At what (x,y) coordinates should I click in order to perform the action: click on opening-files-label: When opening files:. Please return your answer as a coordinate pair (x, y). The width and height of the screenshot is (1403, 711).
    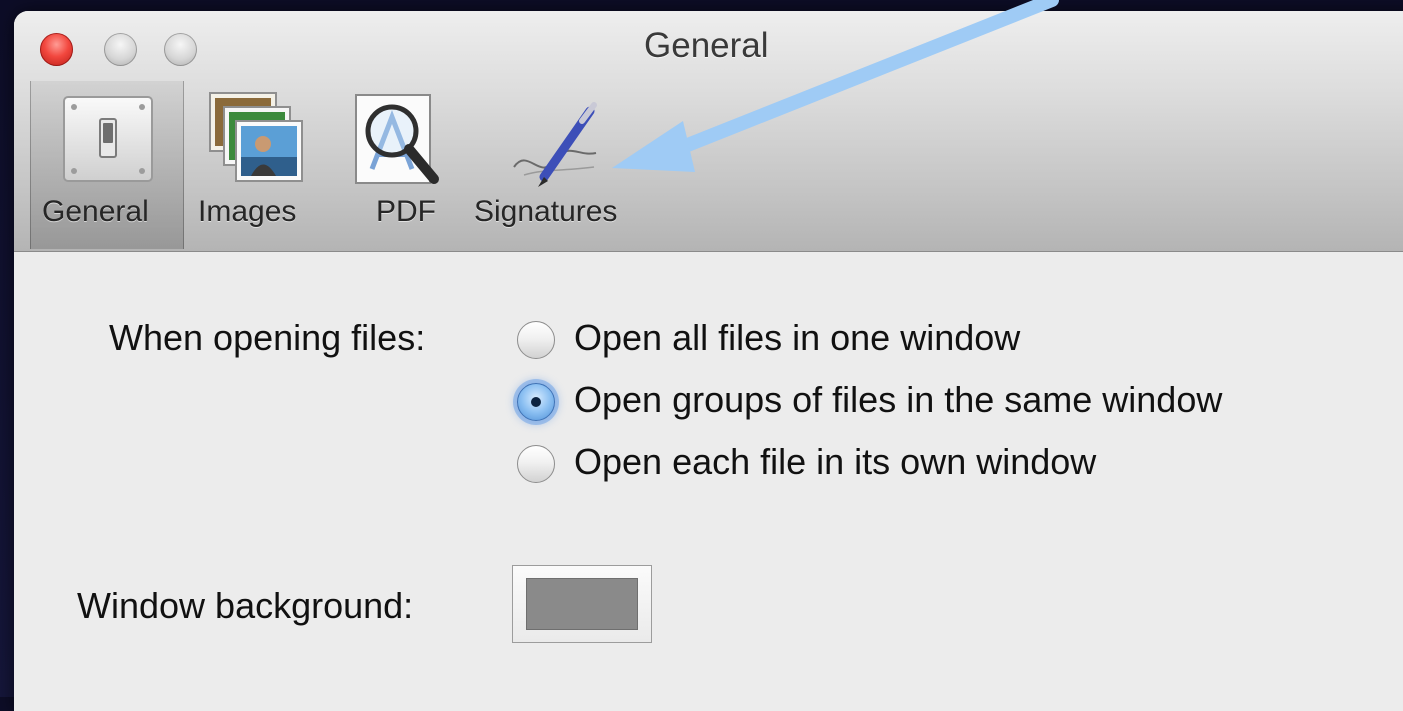
    Looking at the image, I should click on (267, 337).